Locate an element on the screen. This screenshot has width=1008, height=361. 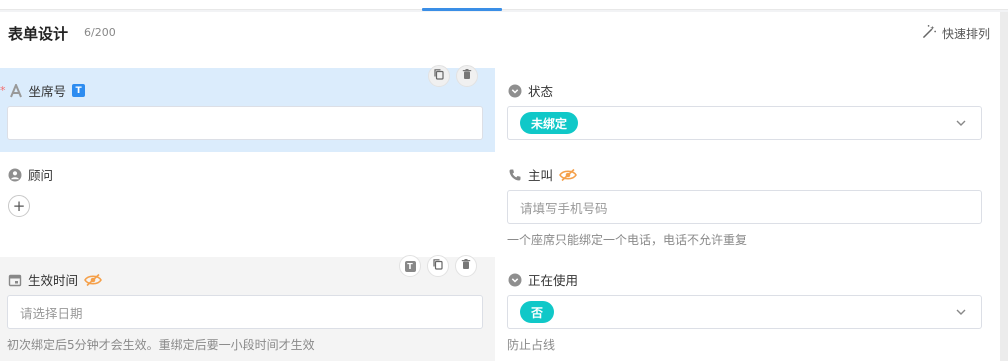
text-type-toggle-button: T is located at coordinates (410, 266).